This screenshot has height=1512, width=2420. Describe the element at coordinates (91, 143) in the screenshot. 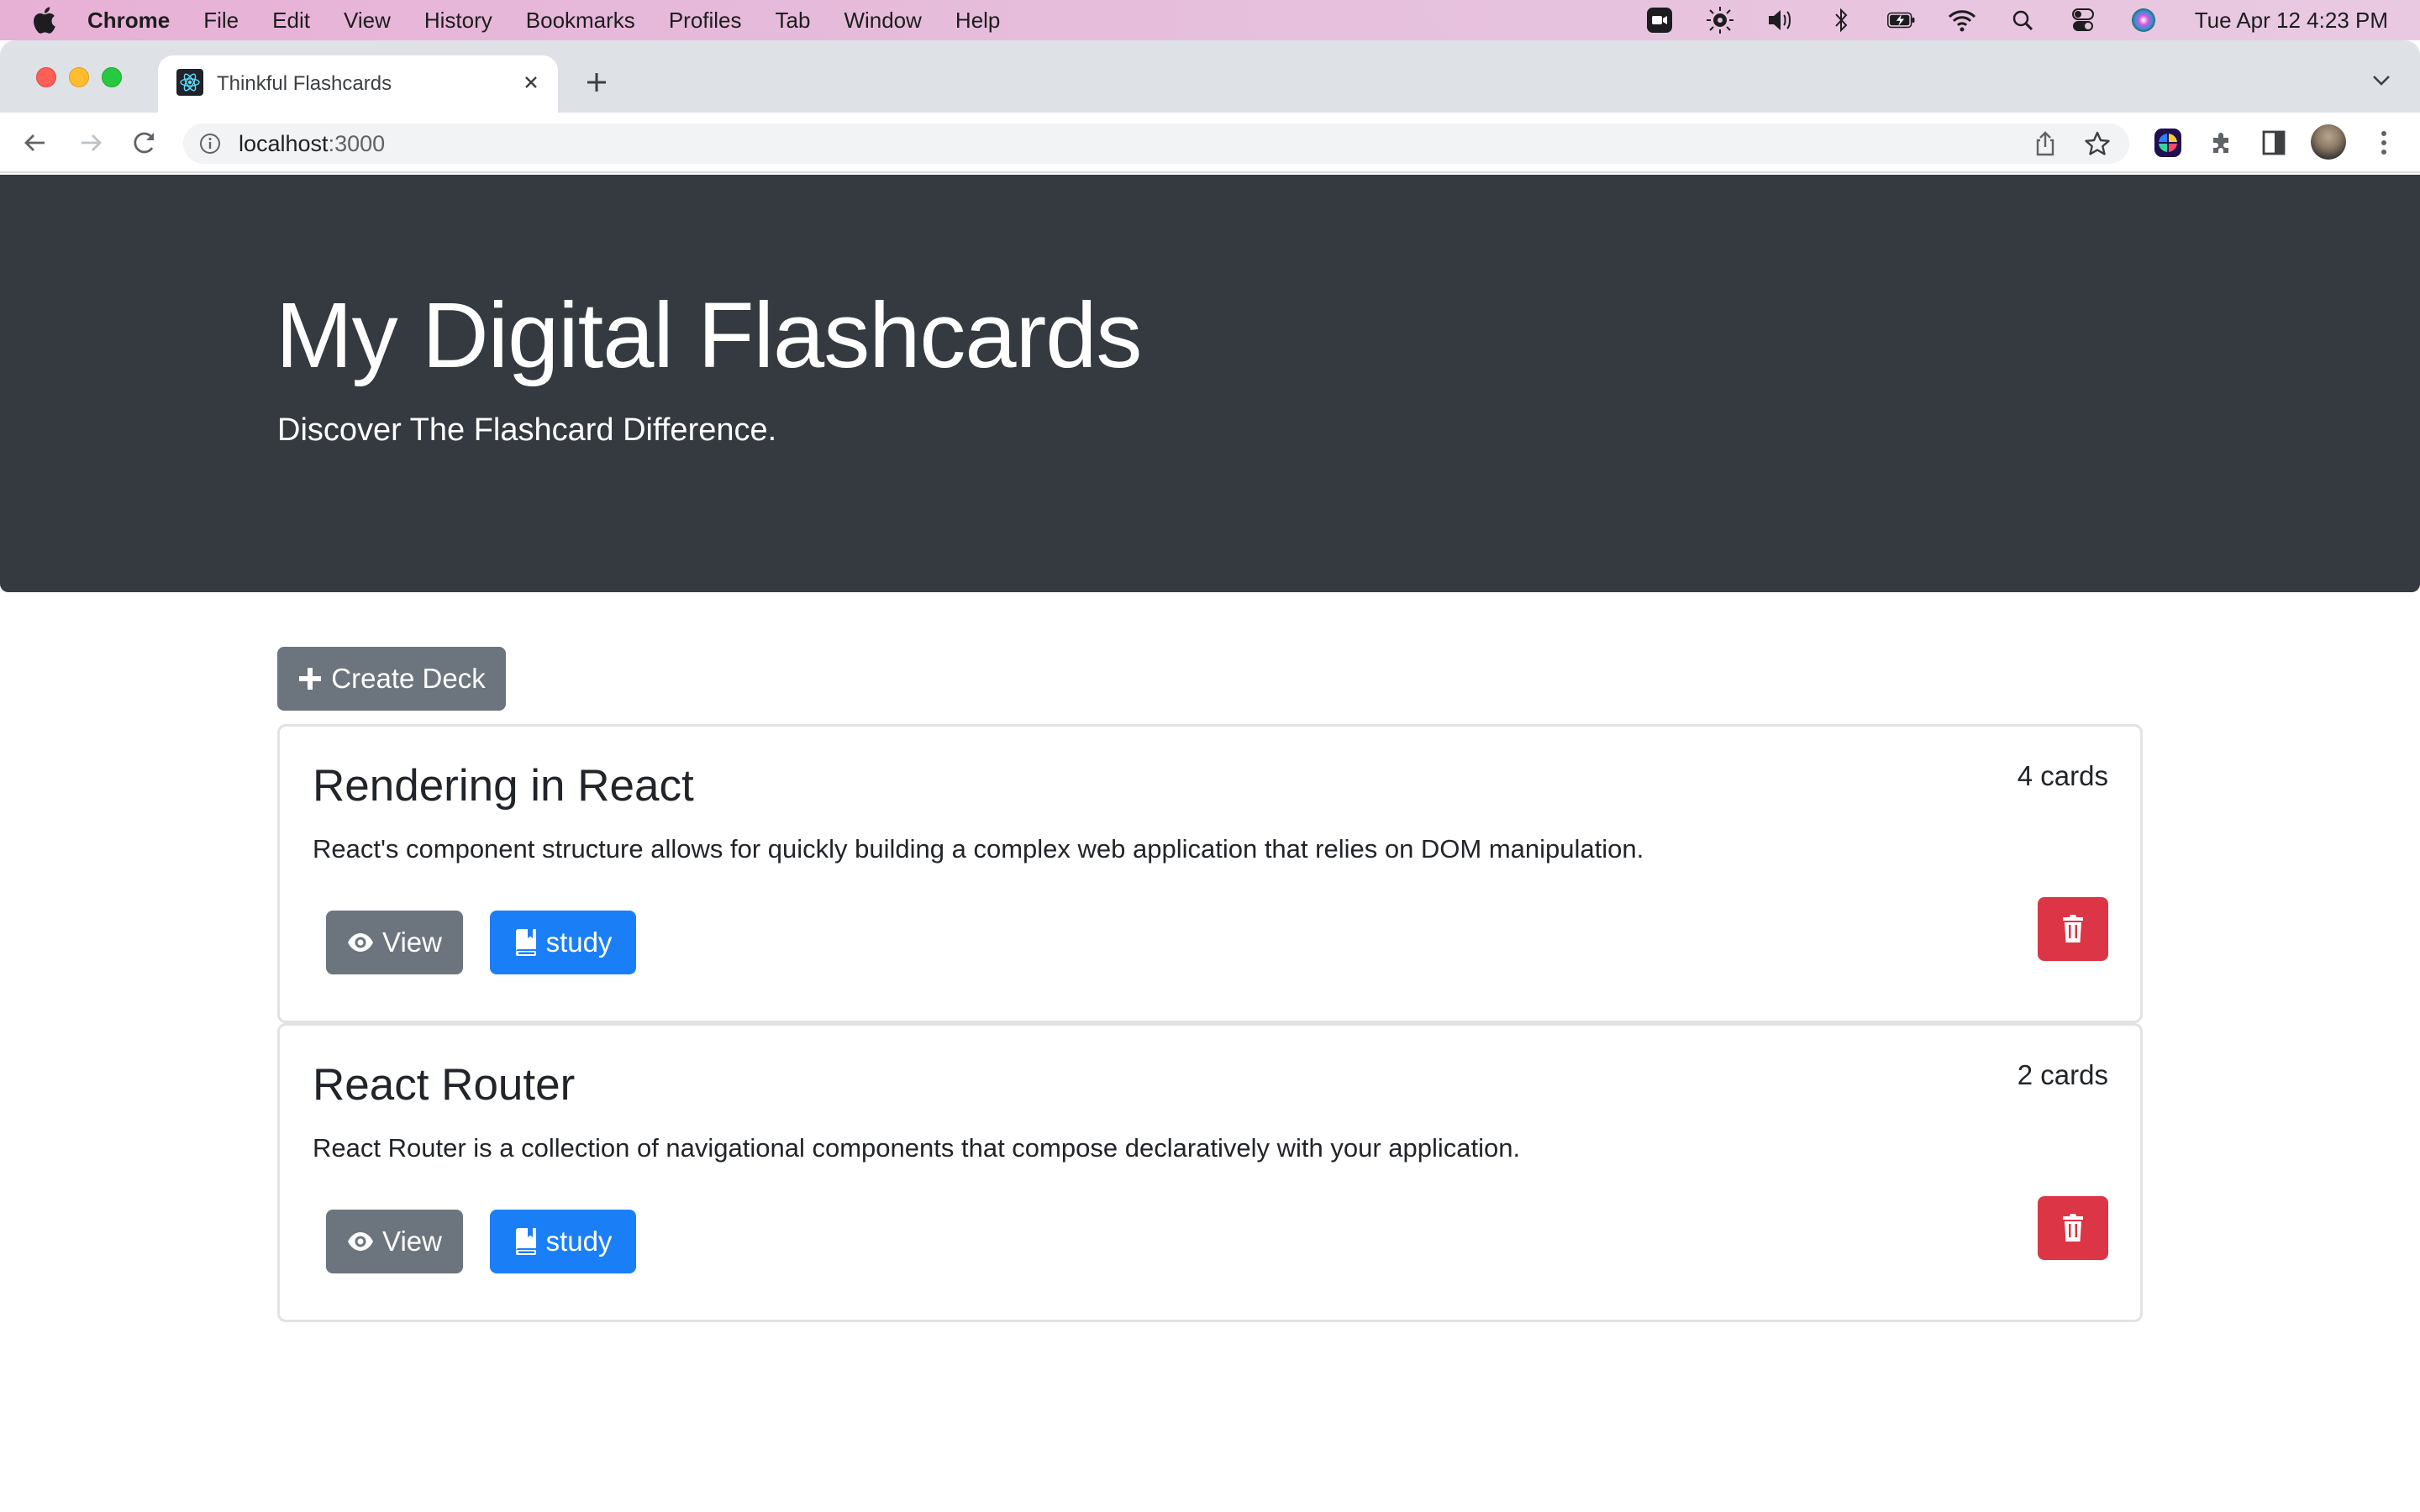

I see `forward-arrow-icon` at that location.